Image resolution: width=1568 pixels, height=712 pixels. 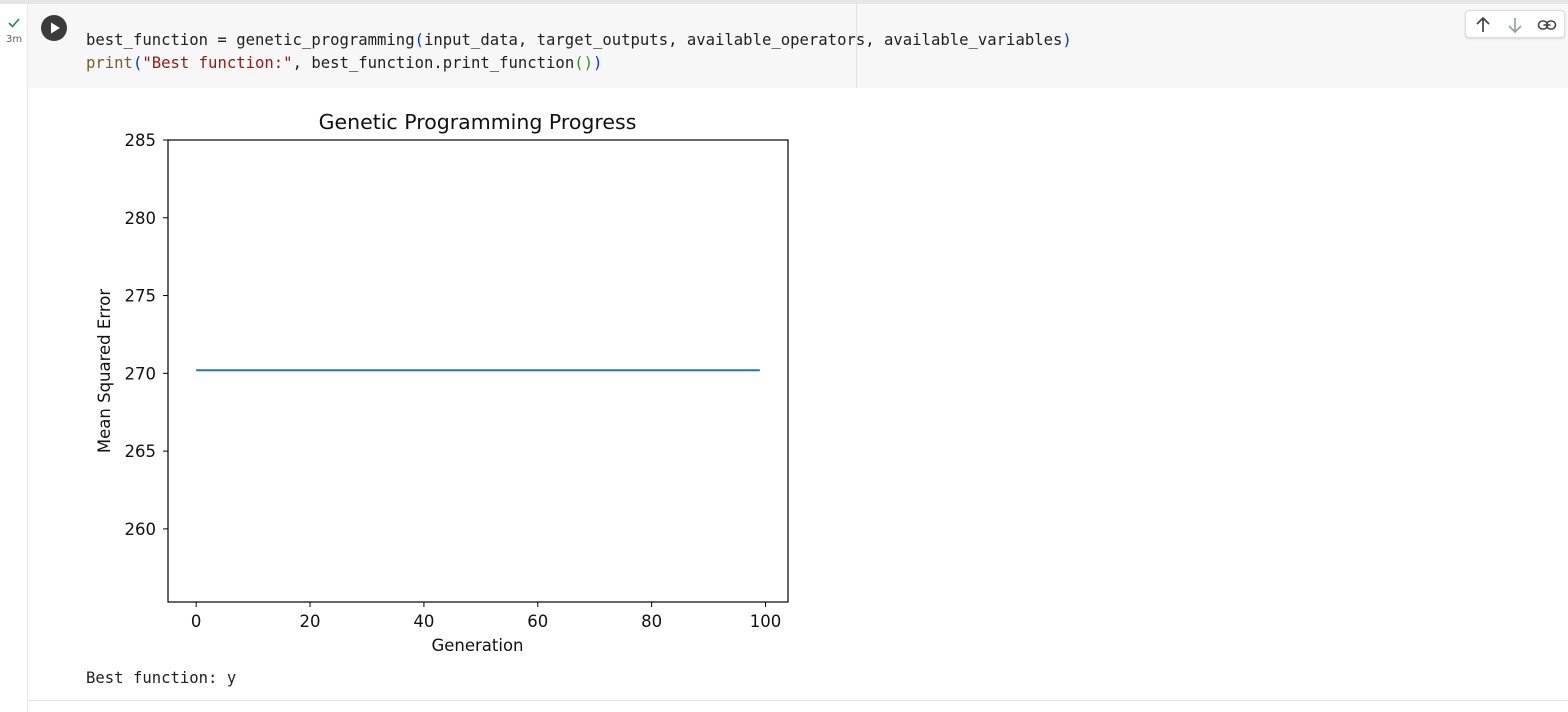 What do you see at coordinates (141, 296) in the screenshot?
I see `y-tick-label: 275` at bounding box center [141, 296].